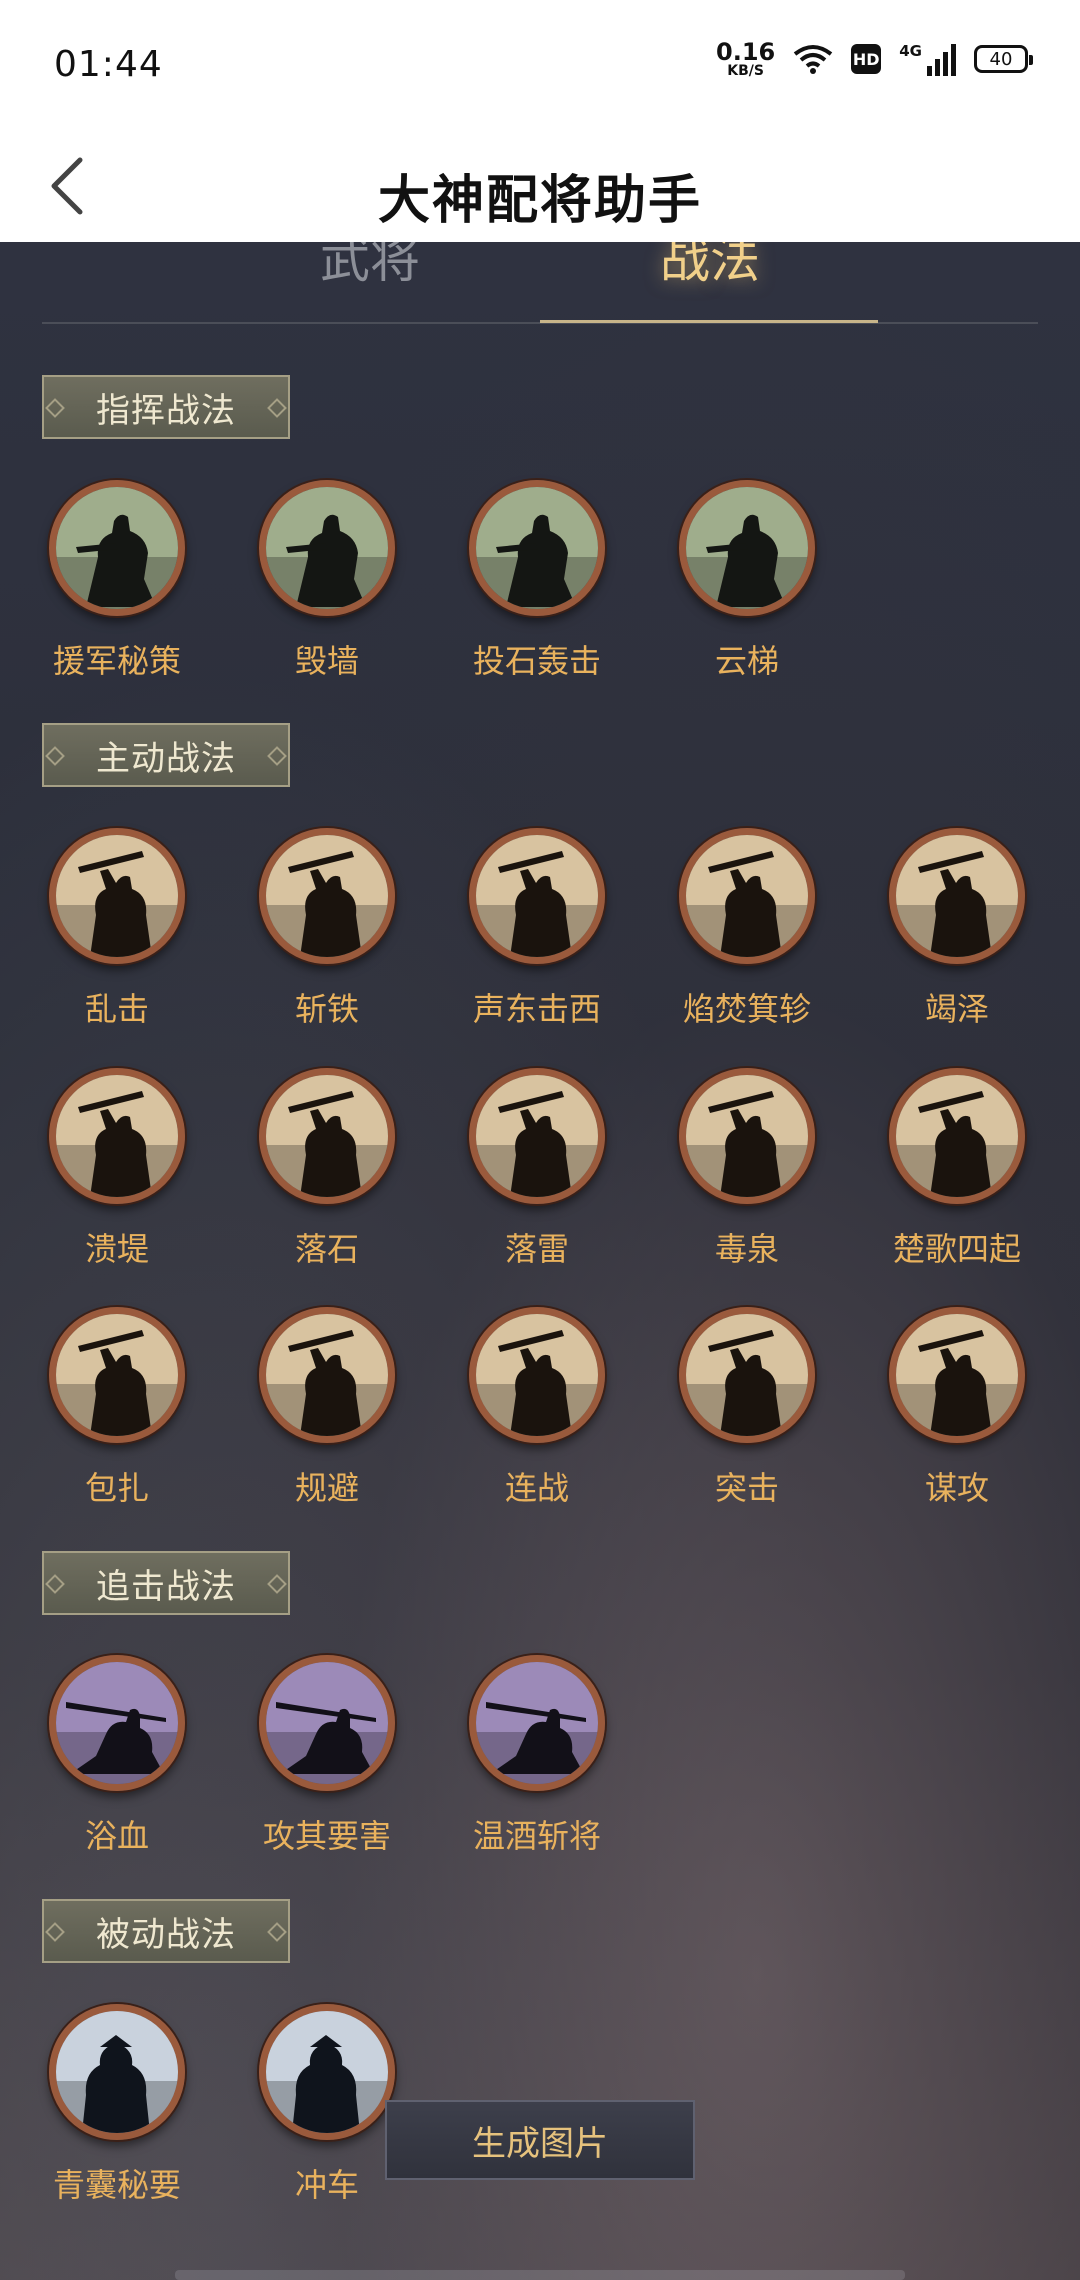 The image size is (1080, 2280). Describe the element at coordinates (166, 407) in the screenshot. I see `section-header-command: 指挥战法` at that location.